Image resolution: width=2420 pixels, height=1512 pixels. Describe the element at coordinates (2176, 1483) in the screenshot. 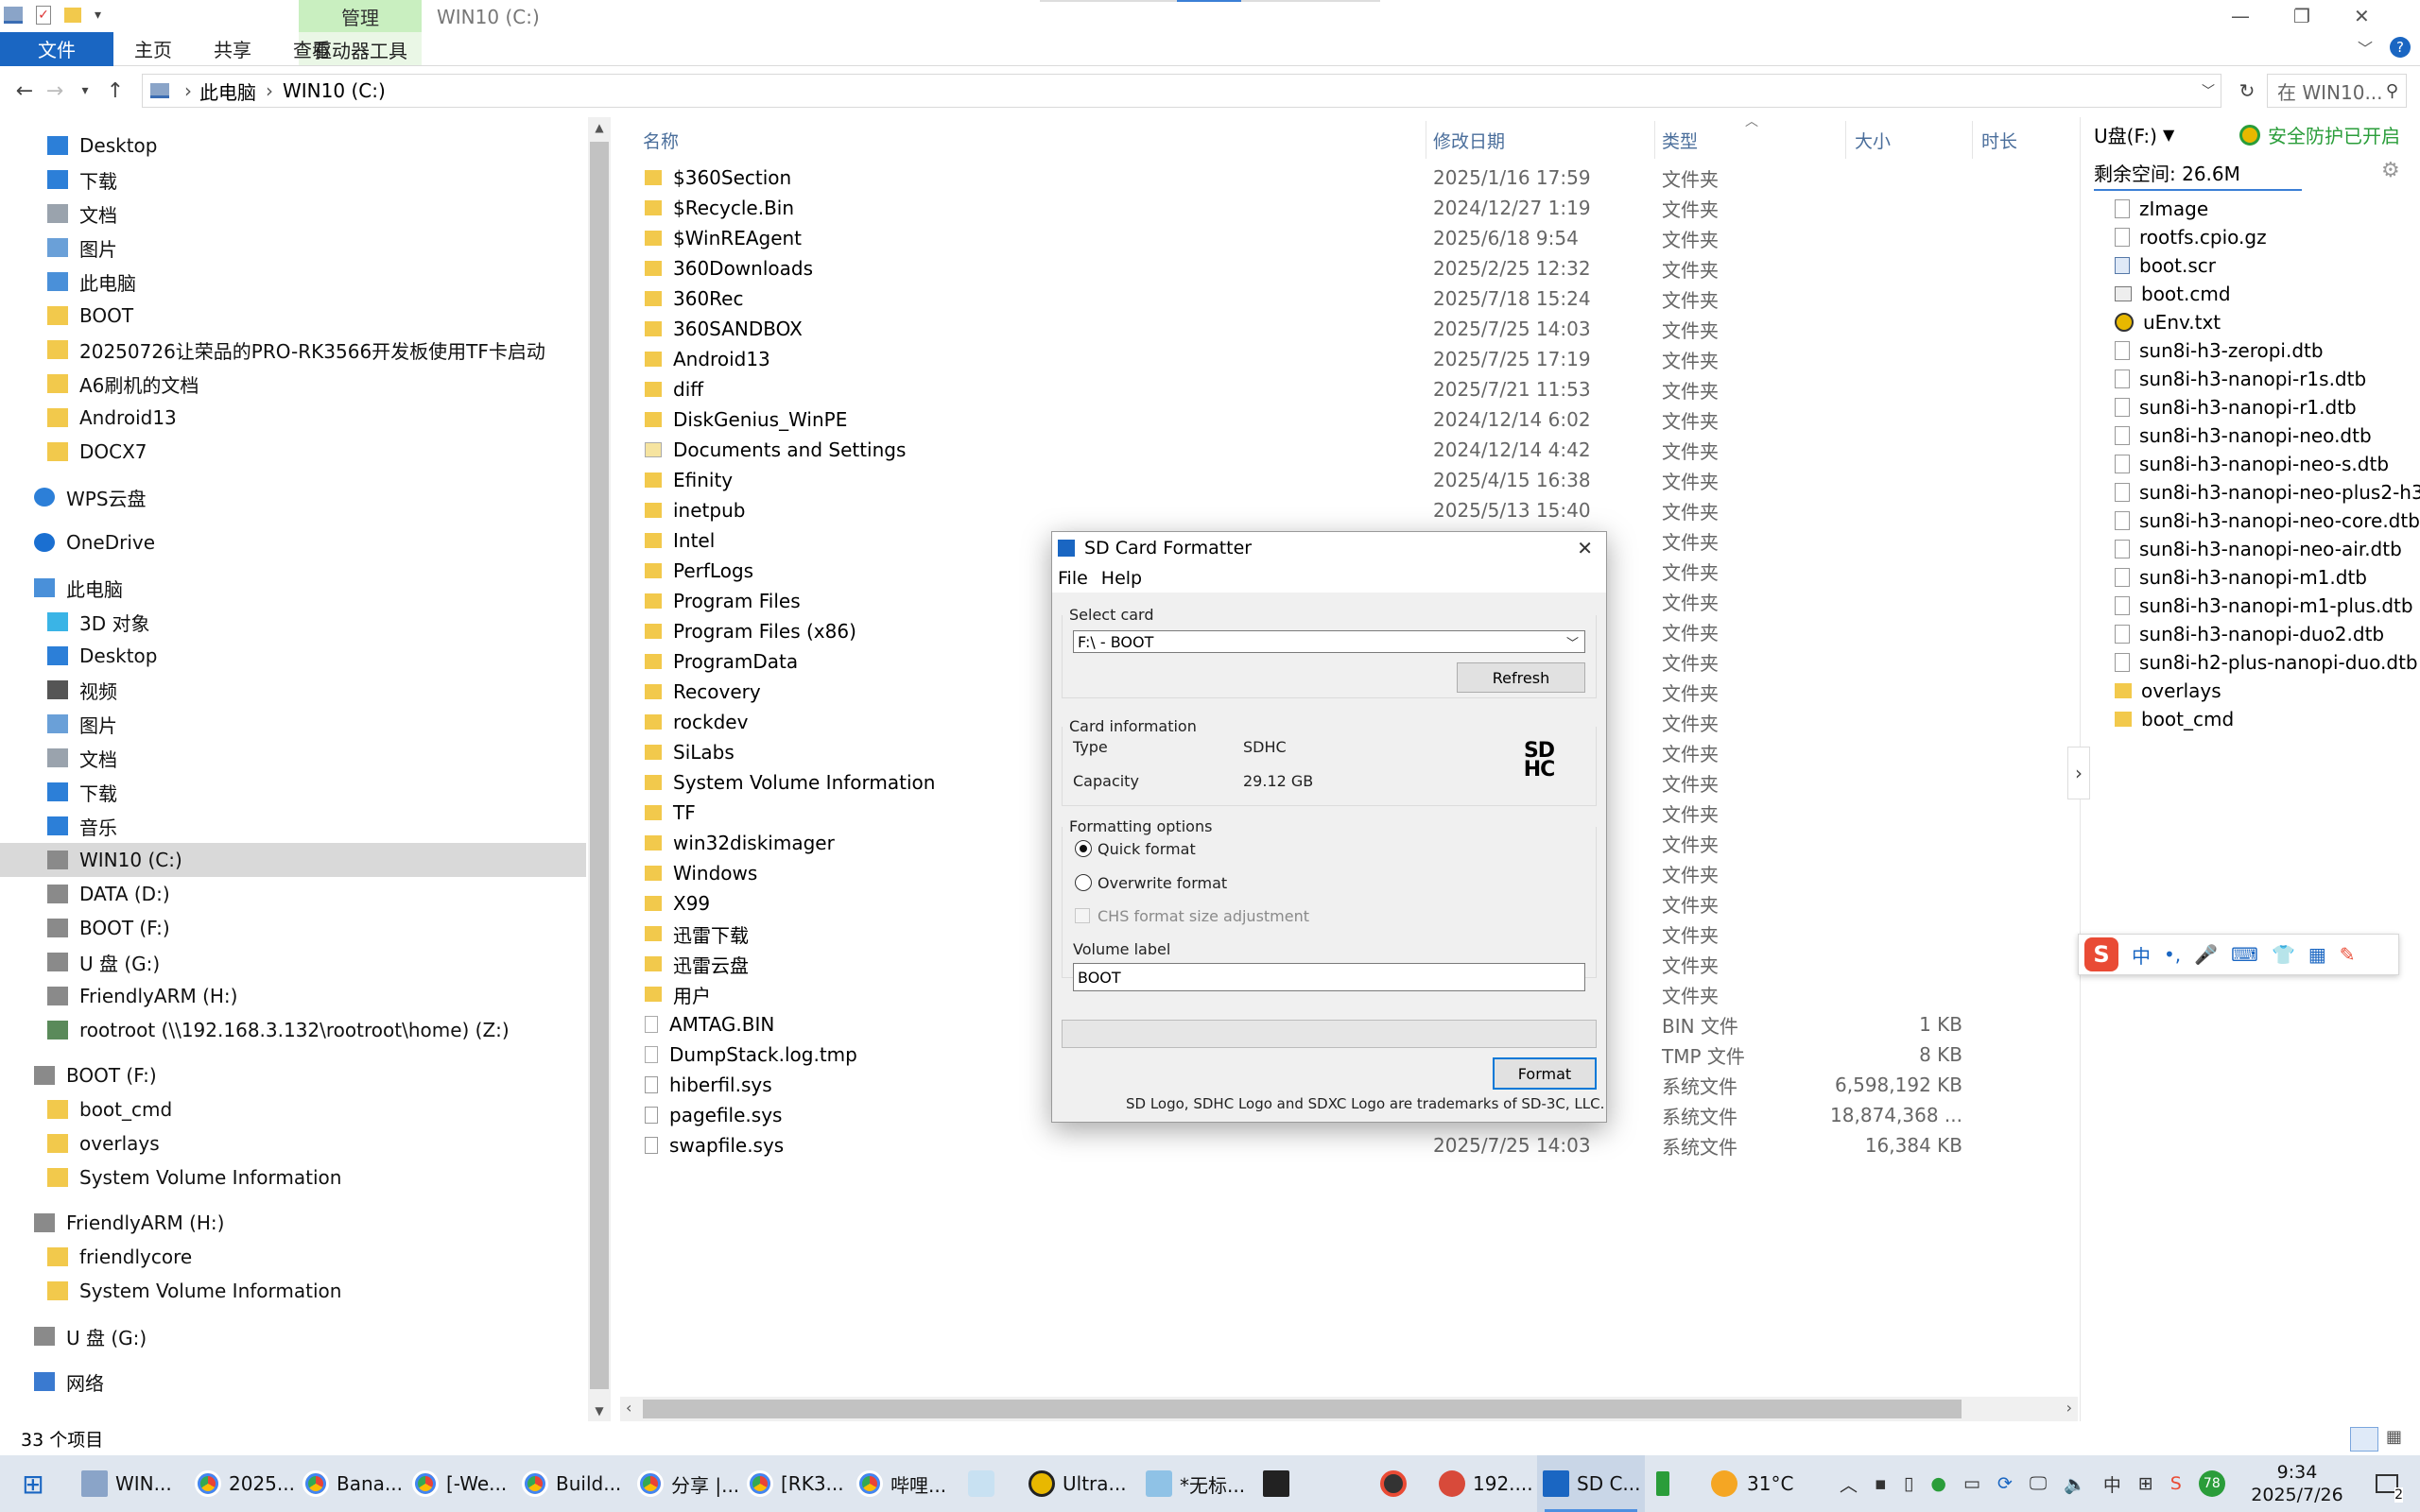

I see `tray-sogou-icon: S` at that location.